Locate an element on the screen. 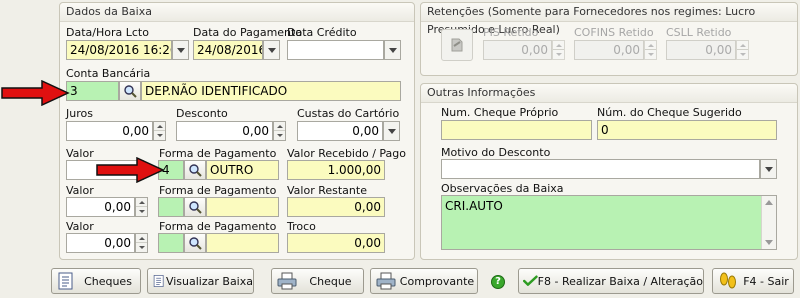 Image resolution: width=800 pixels, height=298 pixels. cheques-button-label: Cheques is located at coordinates (108, 281).